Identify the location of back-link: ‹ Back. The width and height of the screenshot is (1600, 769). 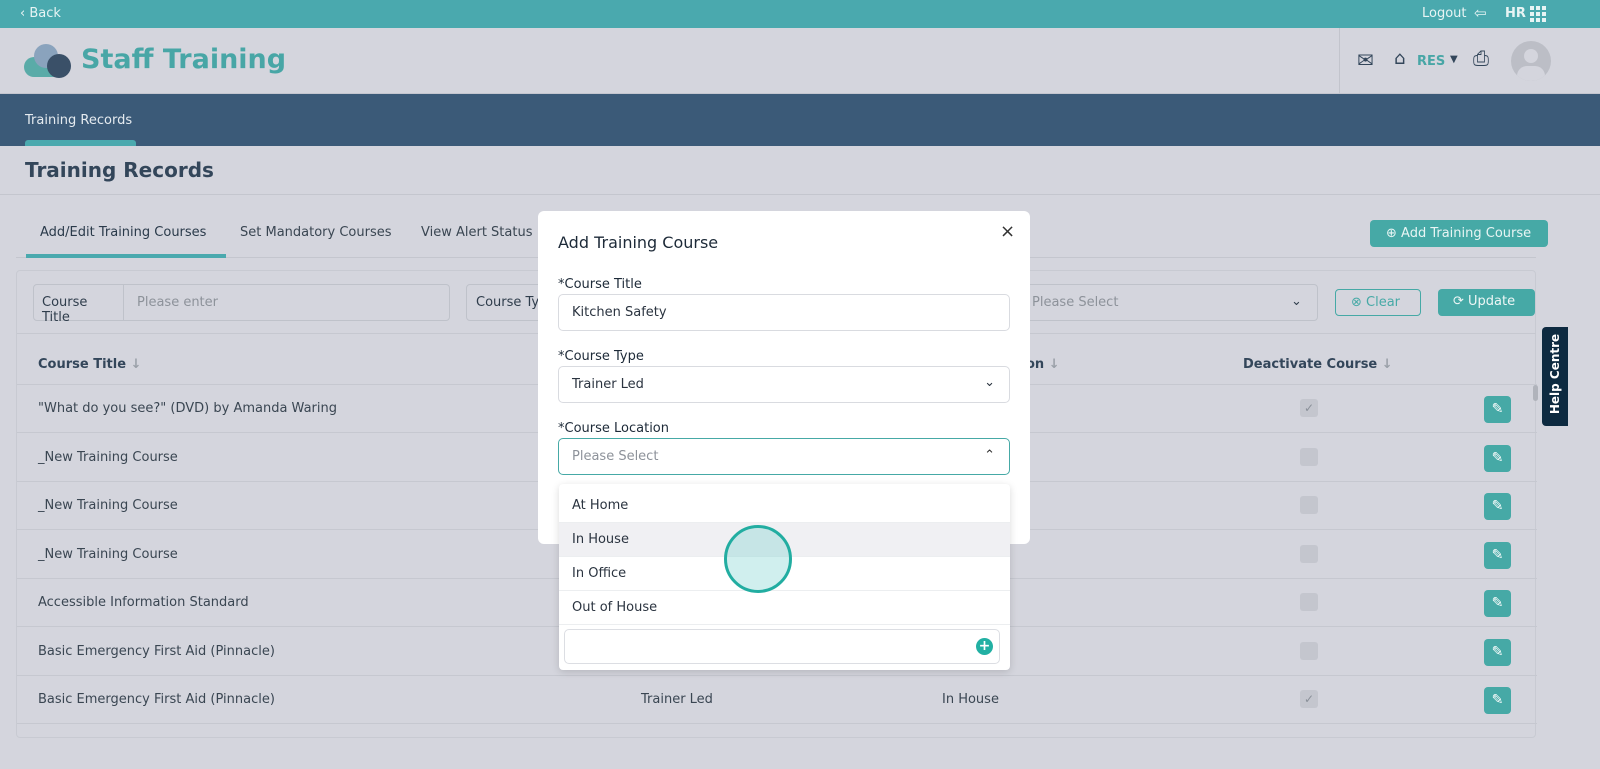
(40, 13).